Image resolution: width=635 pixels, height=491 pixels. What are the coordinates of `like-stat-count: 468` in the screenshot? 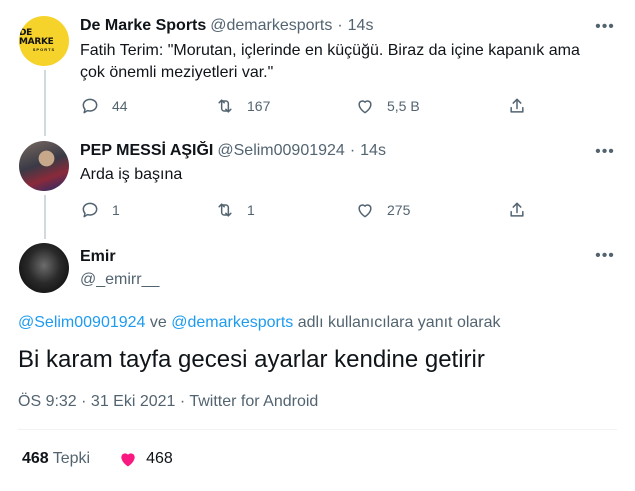 It's located at (159, 458).